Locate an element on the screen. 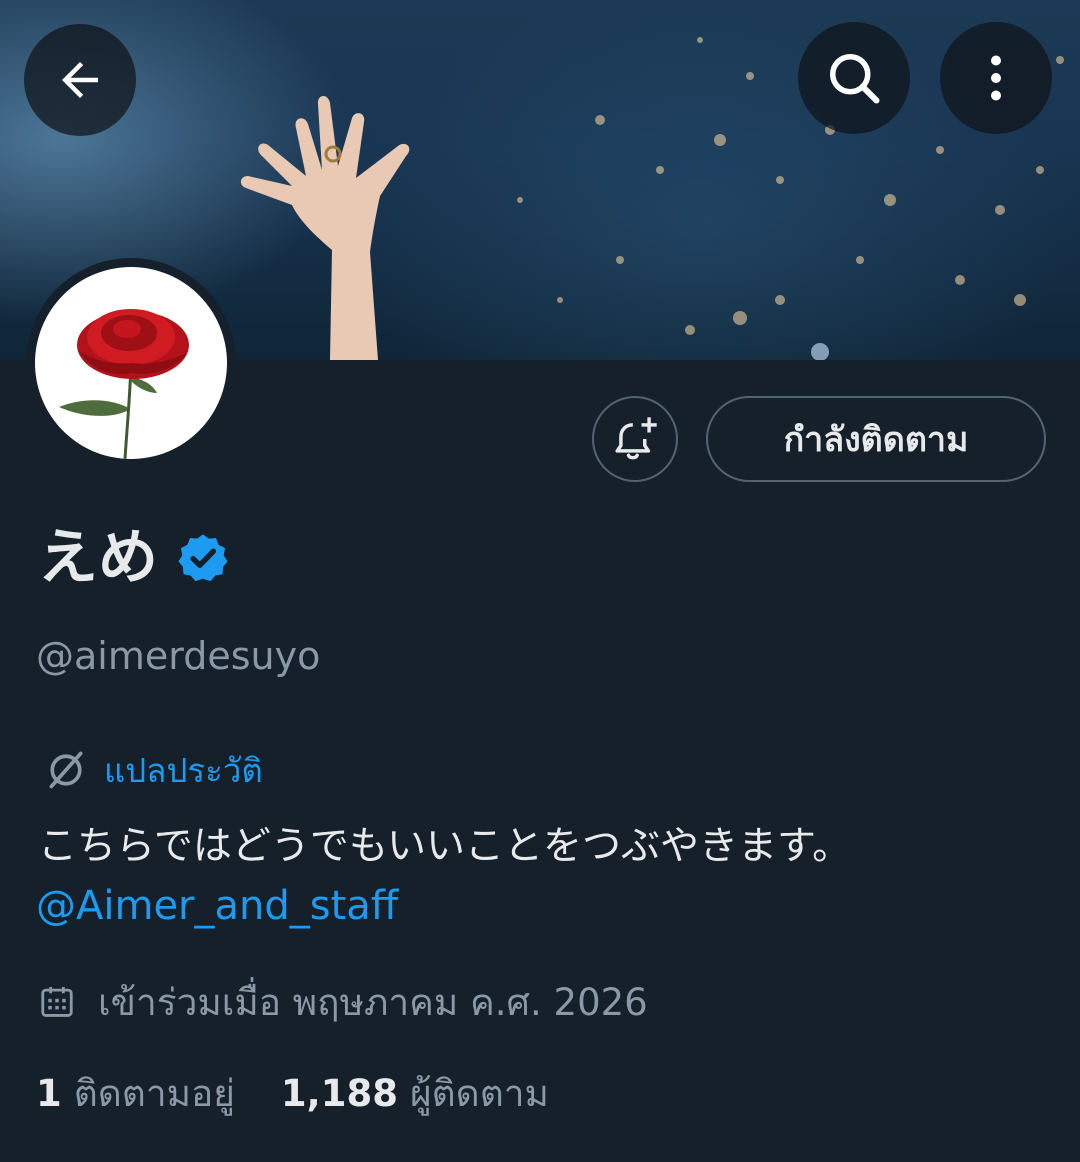 Image resolution: width=1080 pixels, height=1162 pixels. following-stat: 1 ติดตามอยู่ is located at coordinates (135, 1093).